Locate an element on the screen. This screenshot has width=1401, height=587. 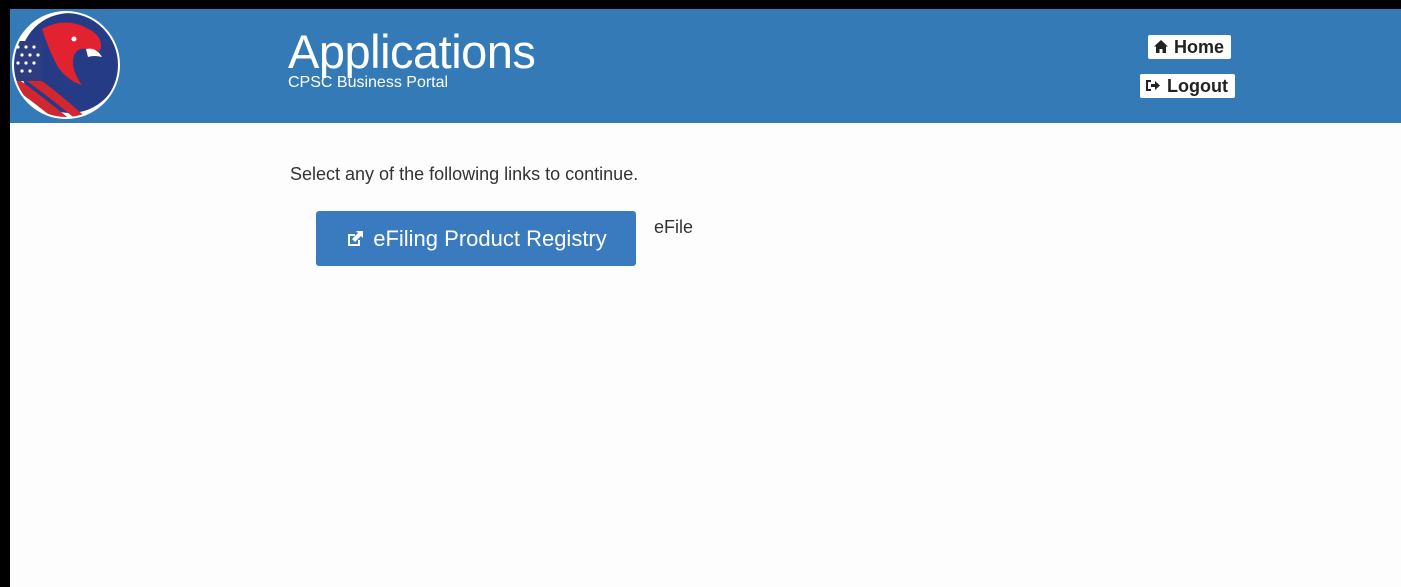
home-button: Home is located at coordinates (1190, 47).